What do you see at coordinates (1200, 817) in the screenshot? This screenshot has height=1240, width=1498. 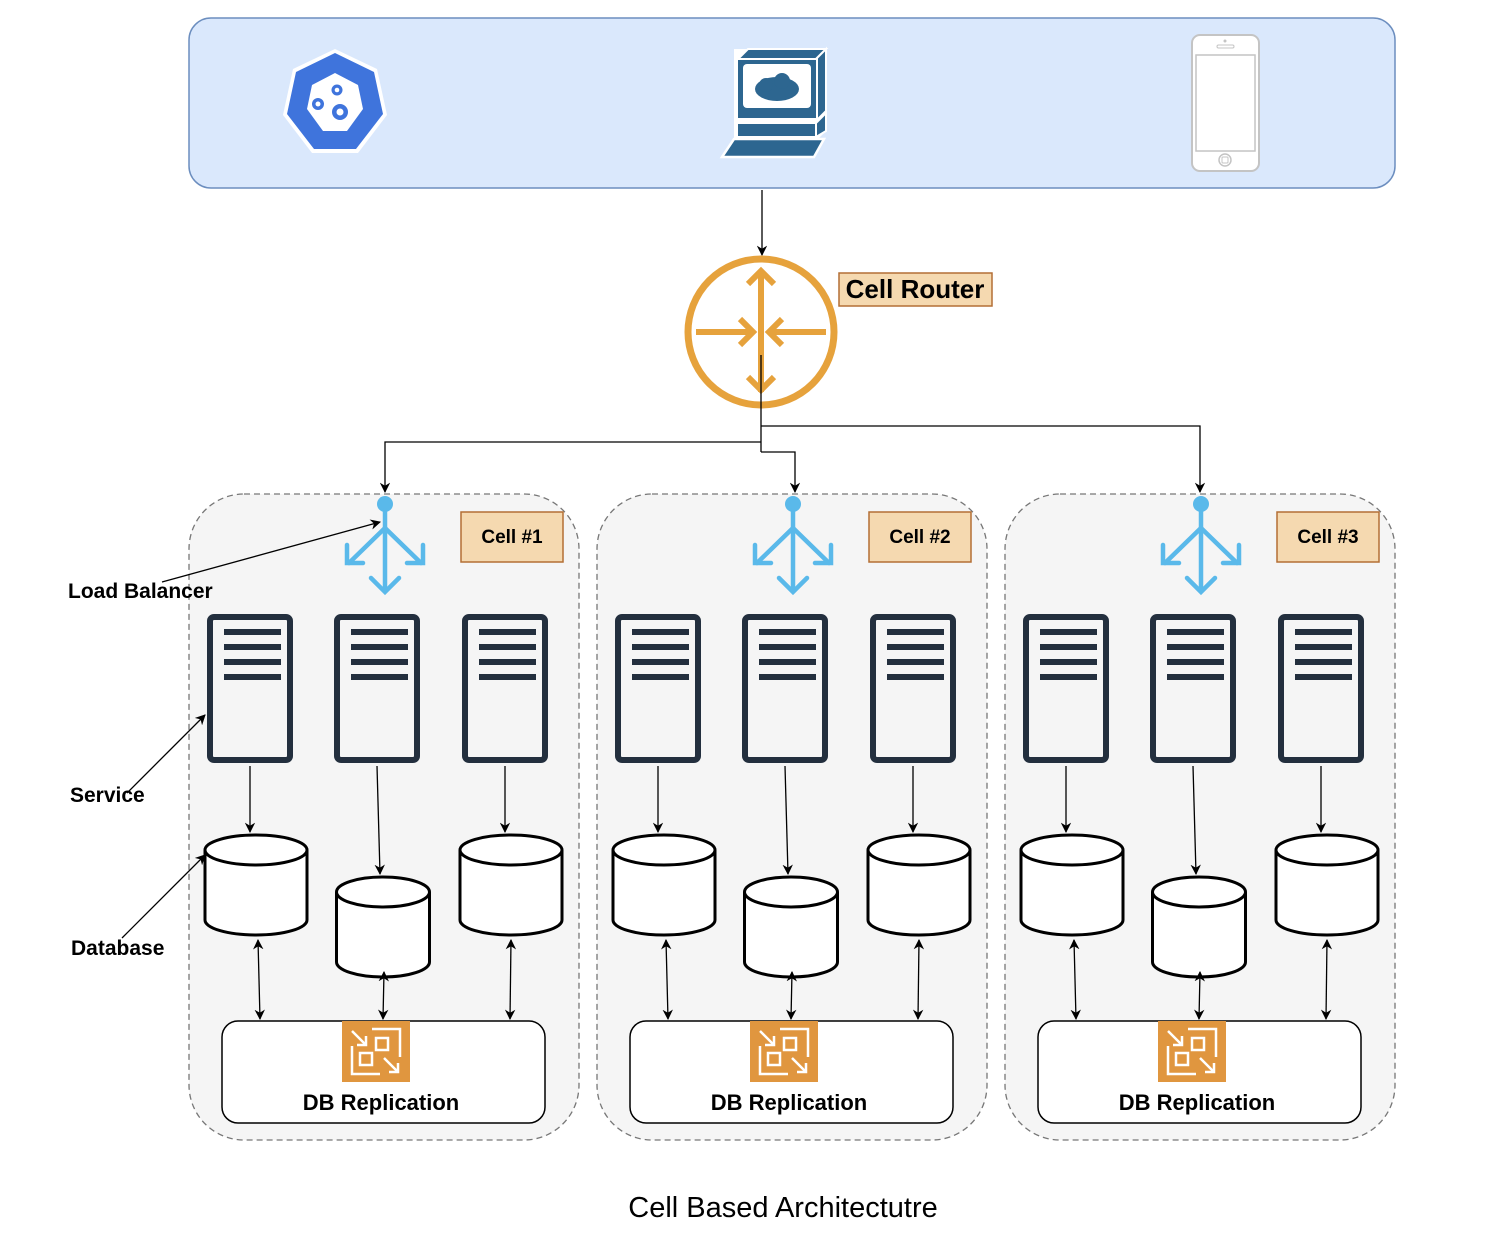 I see `cell-3: Cell #3 DB Replication` at bounding box center [1200, 817].